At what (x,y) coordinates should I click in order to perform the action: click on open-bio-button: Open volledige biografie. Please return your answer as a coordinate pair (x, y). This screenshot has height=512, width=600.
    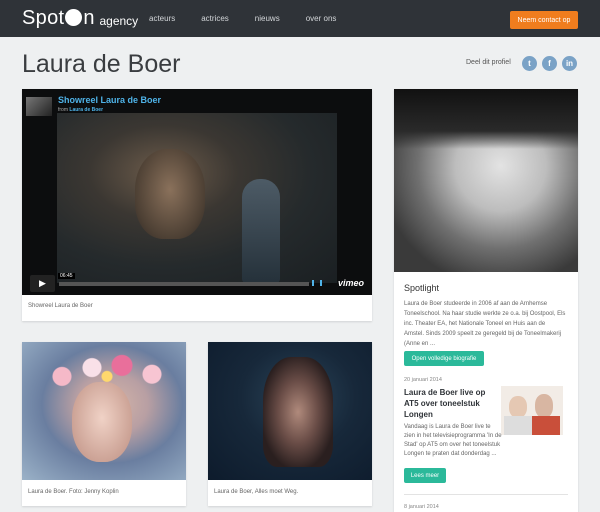
    Looking at the image, I should click on (444, 358).